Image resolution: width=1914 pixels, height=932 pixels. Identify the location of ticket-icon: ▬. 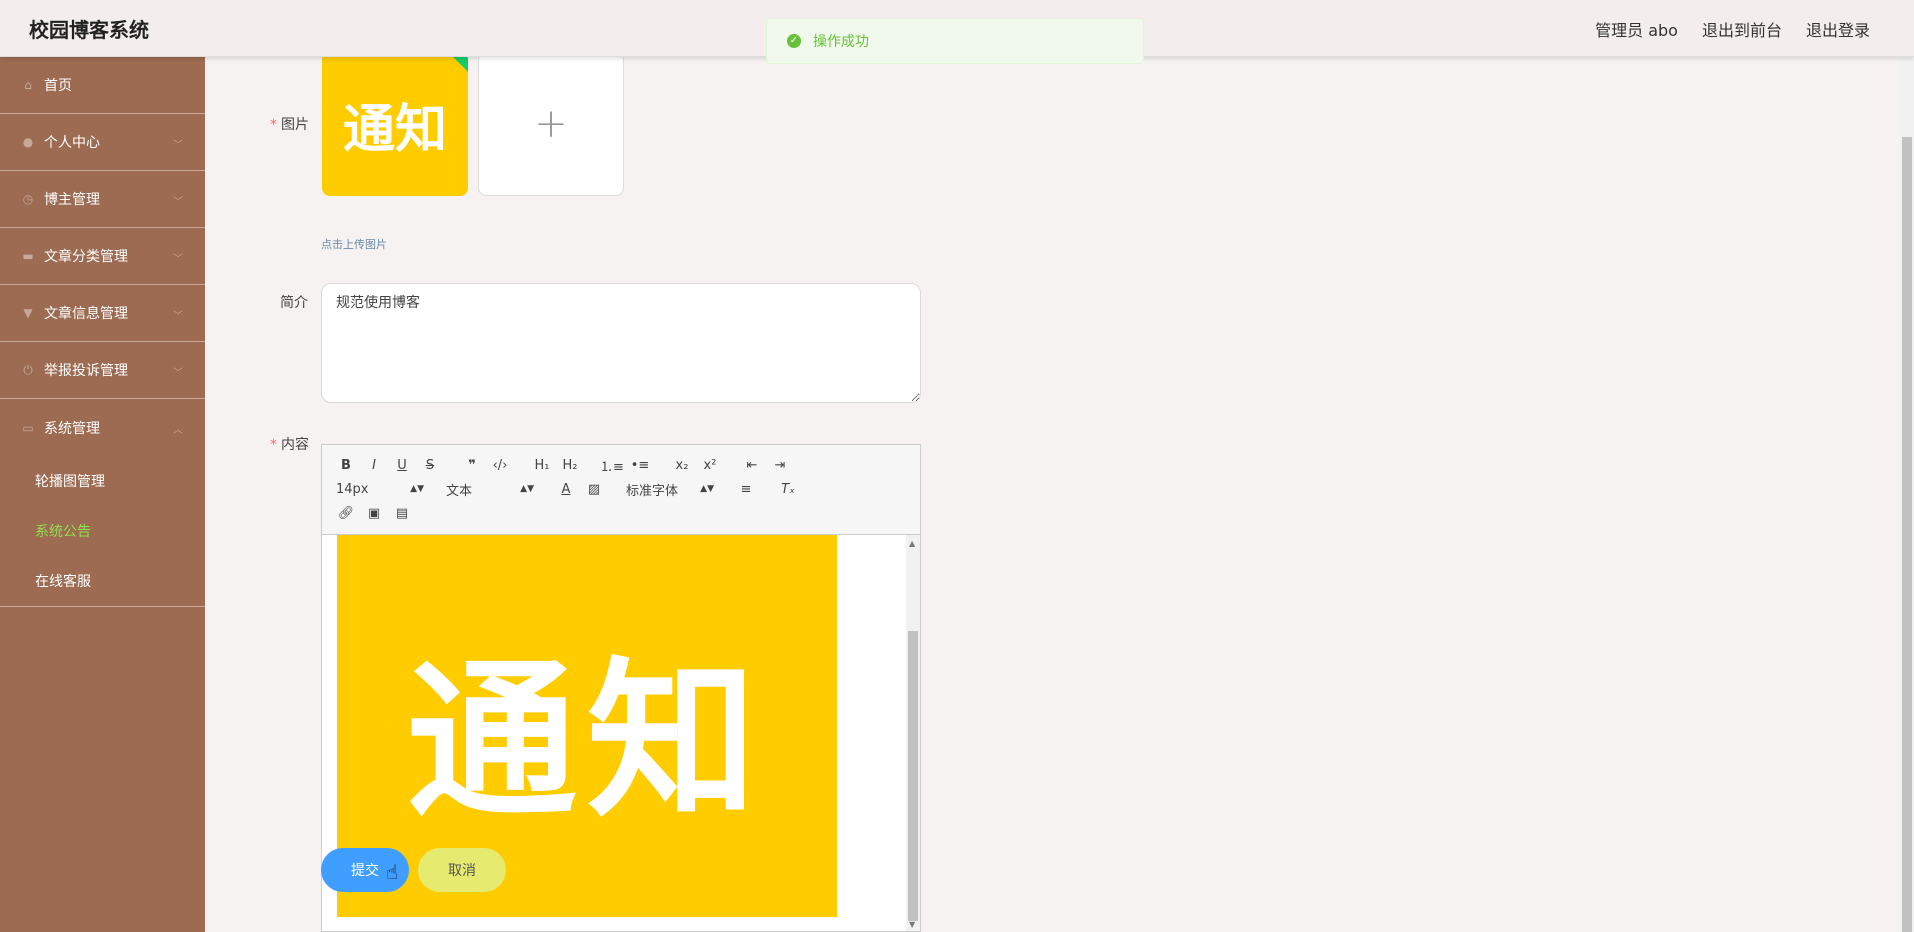
(28, 256).